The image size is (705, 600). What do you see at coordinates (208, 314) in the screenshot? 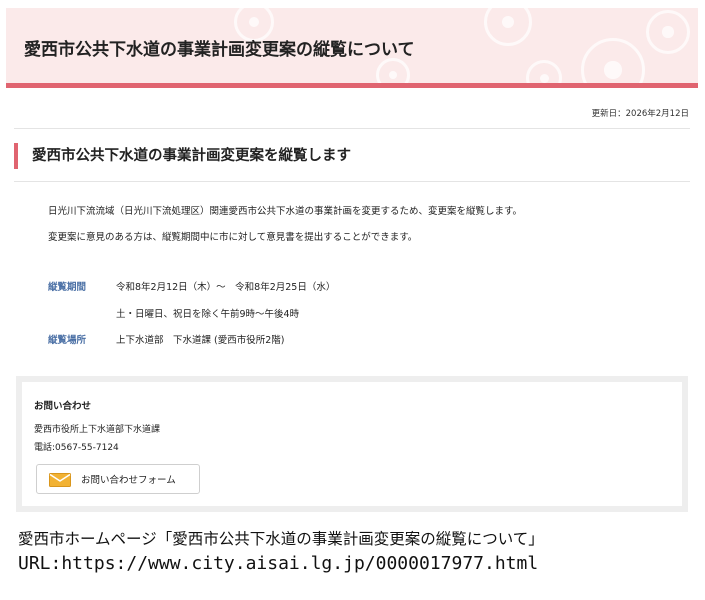
I see `period-note: 土・日曜日、祝日を除く午前9時～午後4時` at bounding box center [208, 314].